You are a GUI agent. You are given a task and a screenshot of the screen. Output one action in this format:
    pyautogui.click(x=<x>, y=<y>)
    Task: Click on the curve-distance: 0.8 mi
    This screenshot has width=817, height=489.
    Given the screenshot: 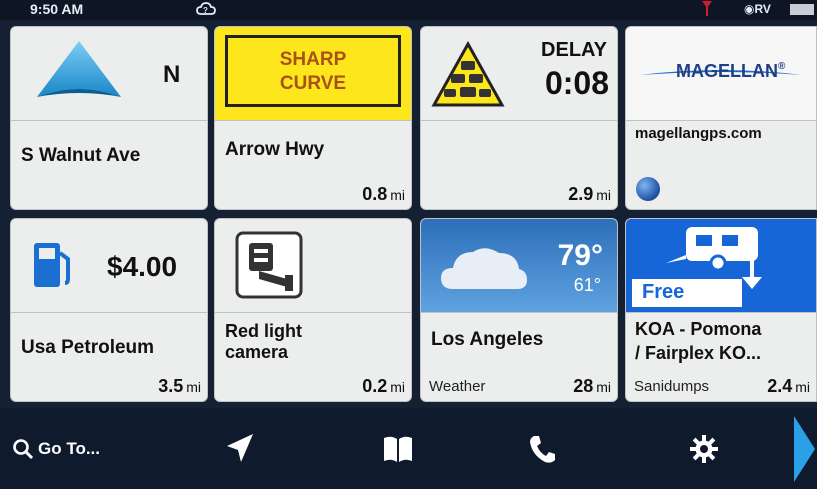 What is the action you would take?
    pyautogui.click(x=383, y=194)
    